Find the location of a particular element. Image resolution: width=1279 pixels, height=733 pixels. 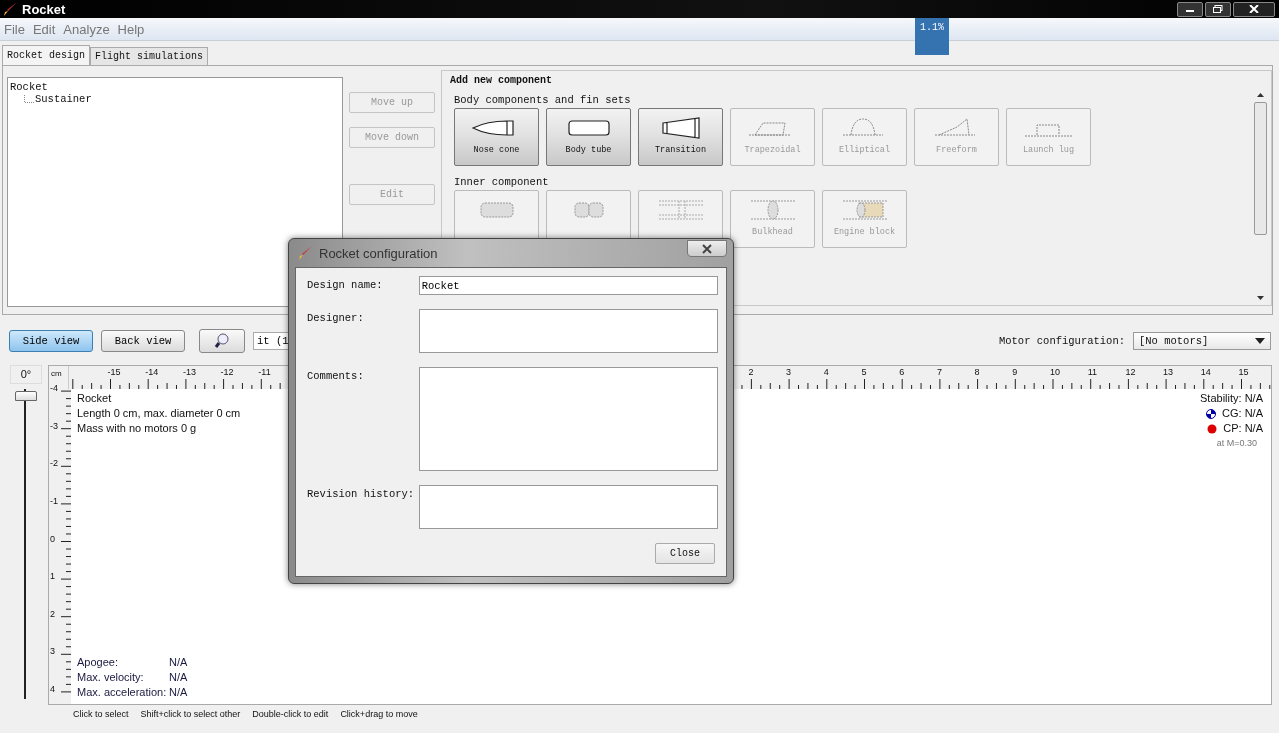

view-button: Back view is located at coordinates (143, 341).